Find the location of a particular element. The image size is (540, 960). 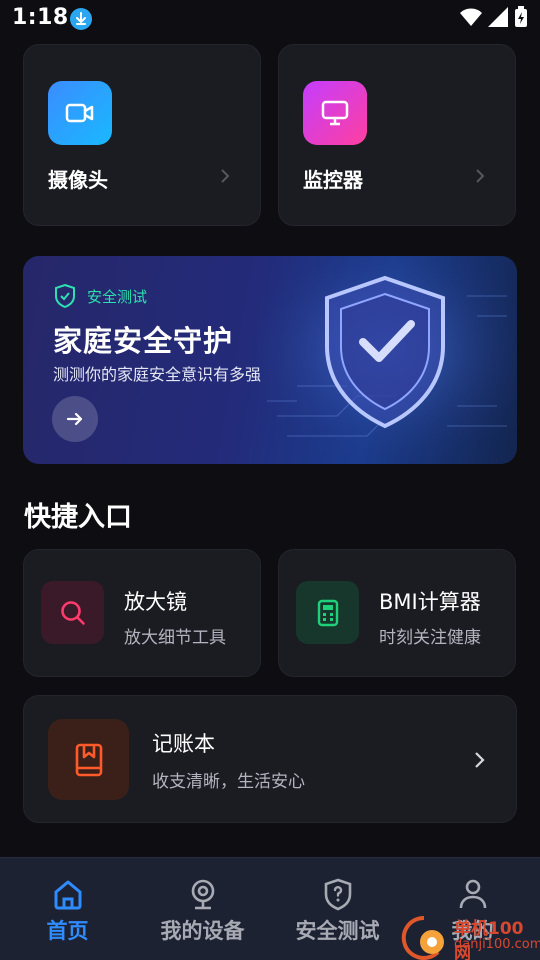

person-icon is located at coordinates (472, 894).